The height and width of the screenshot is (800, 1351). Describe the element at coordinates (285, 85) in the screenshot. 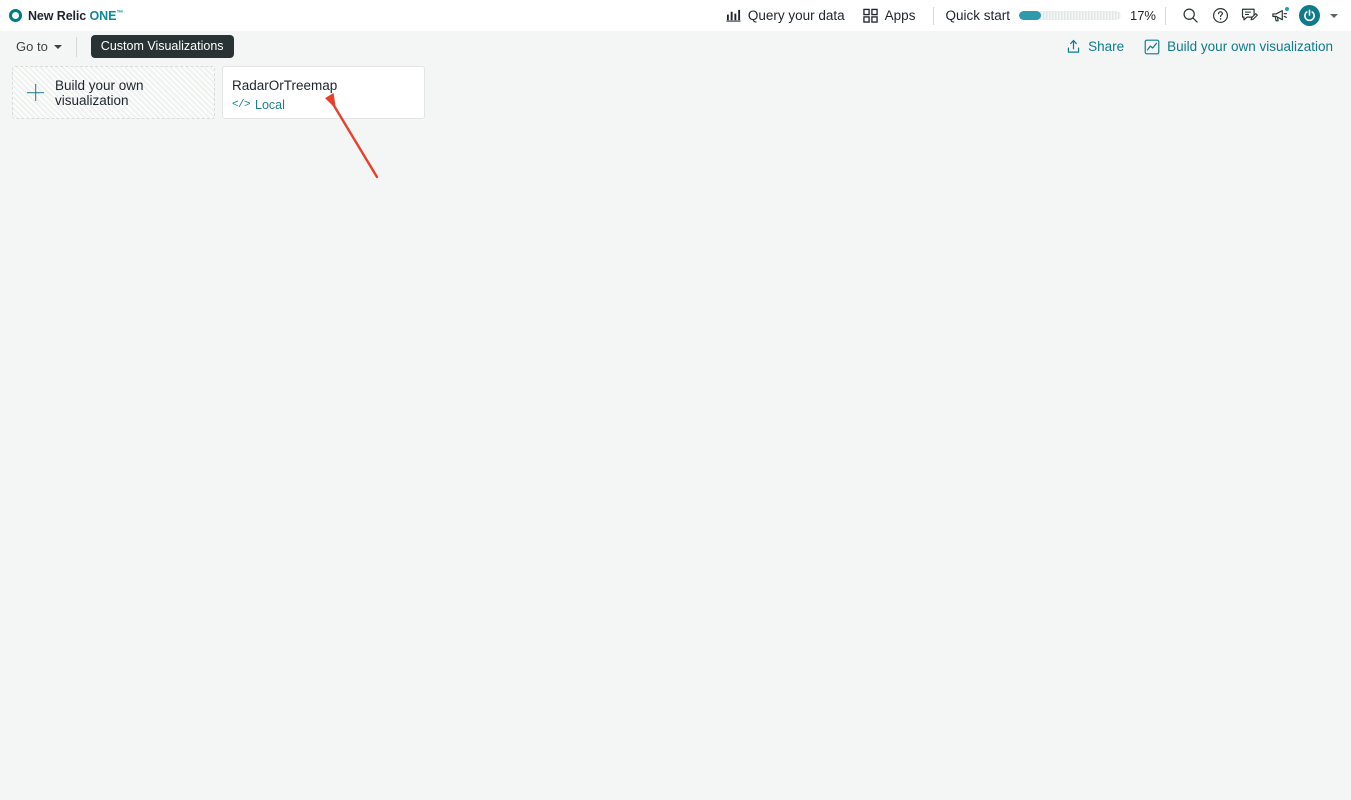

I see `visualization-card-title: RadarOrTreemap` at that location.